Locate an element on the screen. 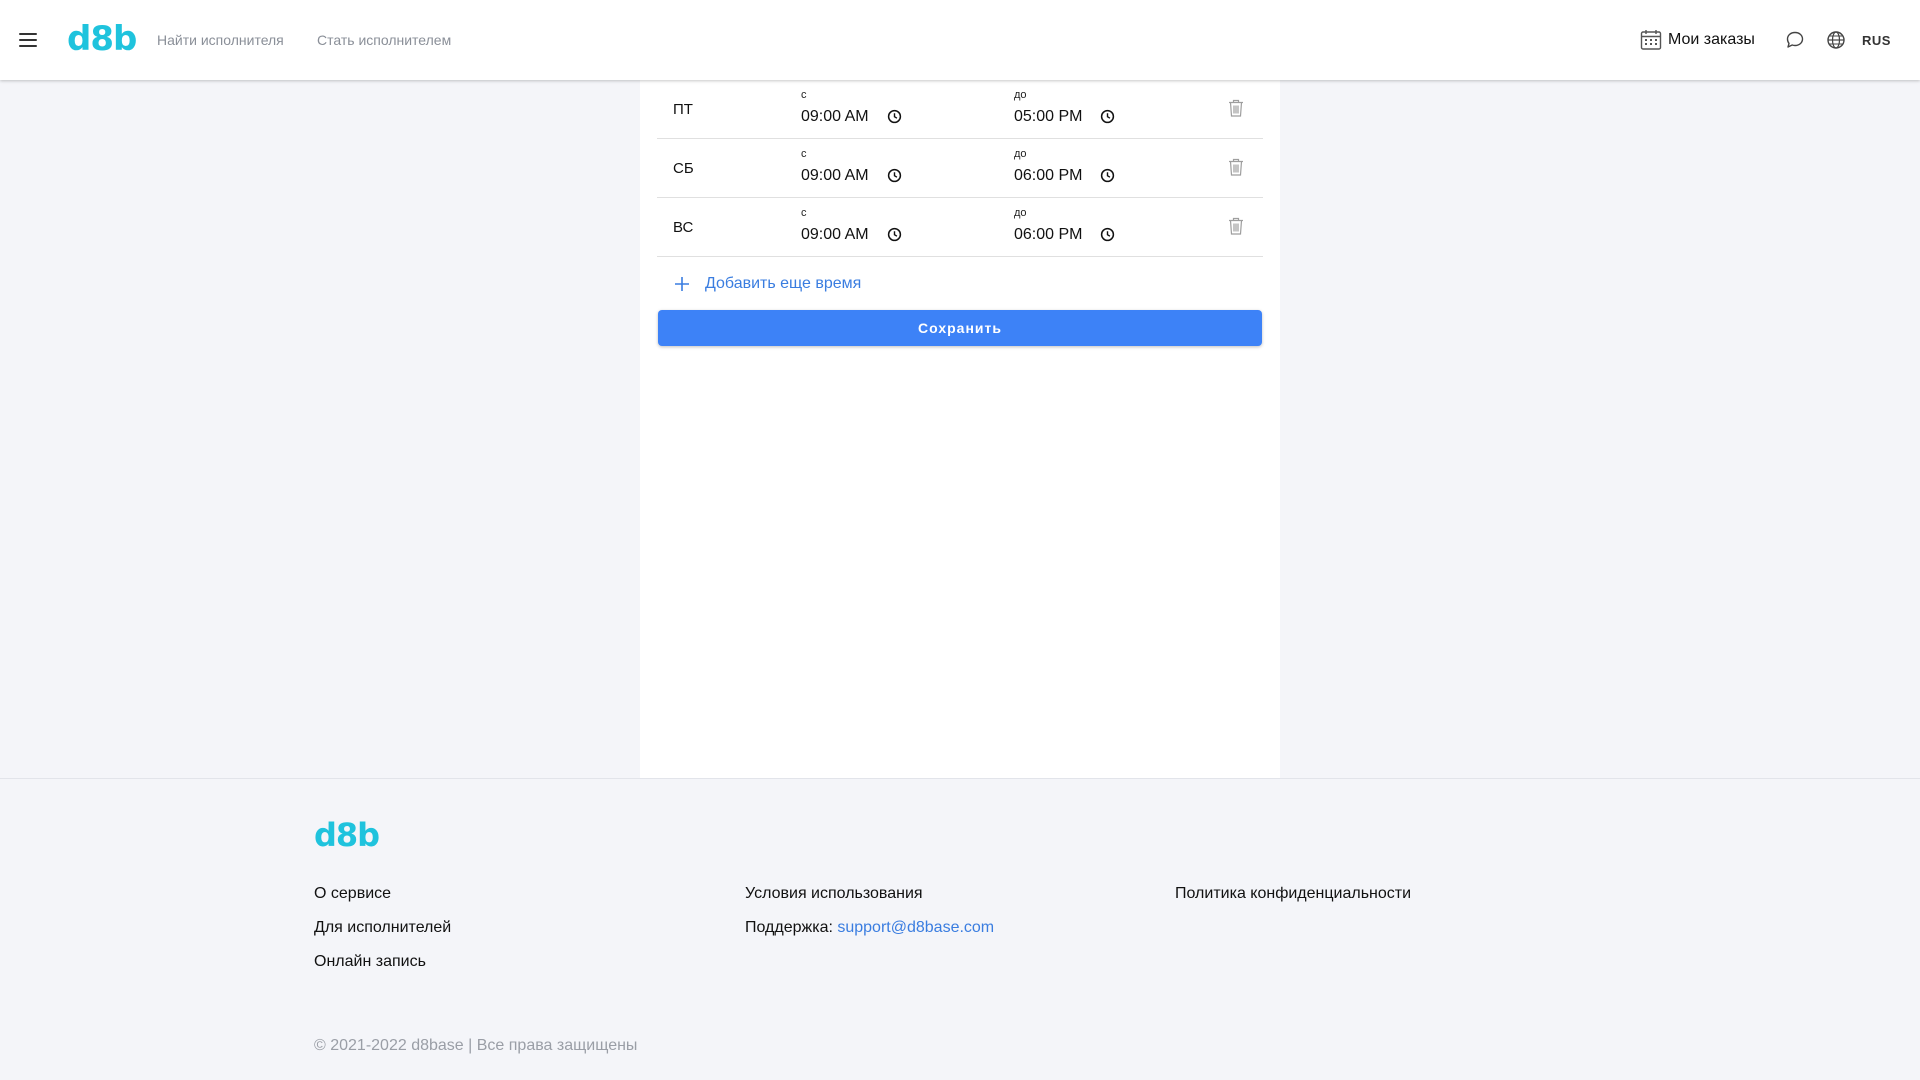 The height and width of the screenshot is (1080, 1920). footer-link-for-performers: Для исполнителей is located at coordinates (382, 928).